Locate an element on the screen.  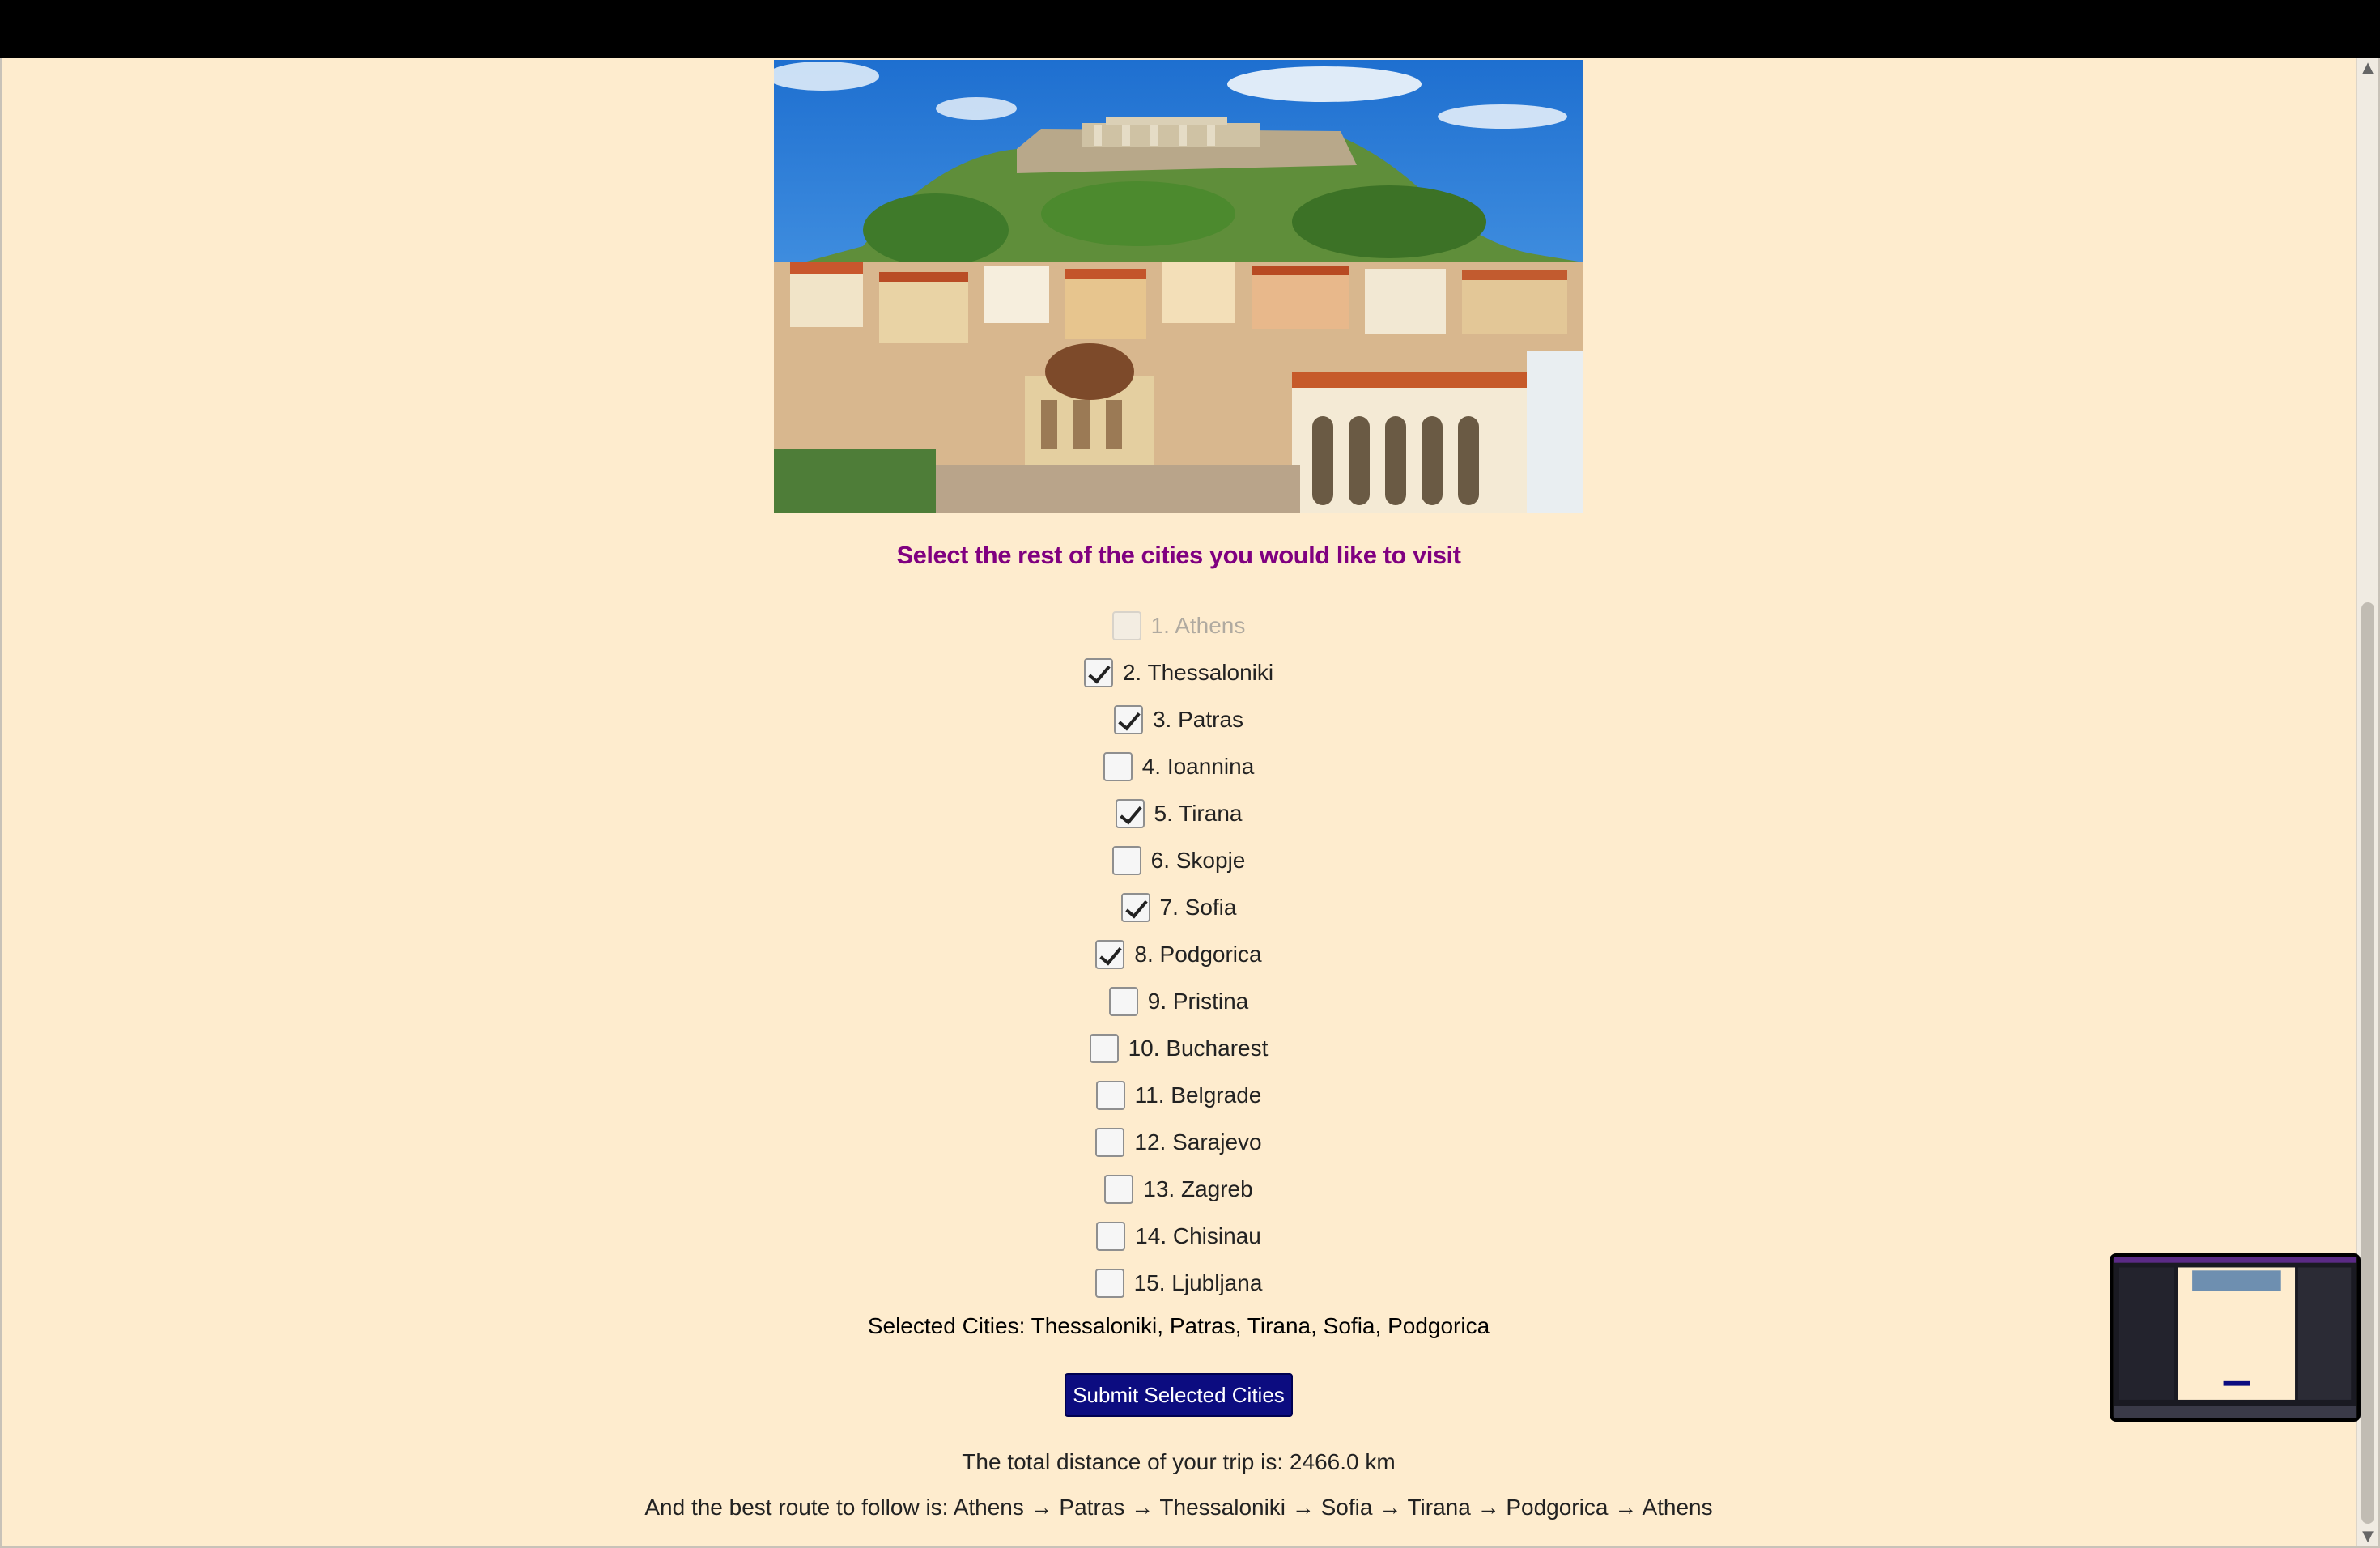
city-option: 12. Sarajevo is located at coordinates (1178, 1142).